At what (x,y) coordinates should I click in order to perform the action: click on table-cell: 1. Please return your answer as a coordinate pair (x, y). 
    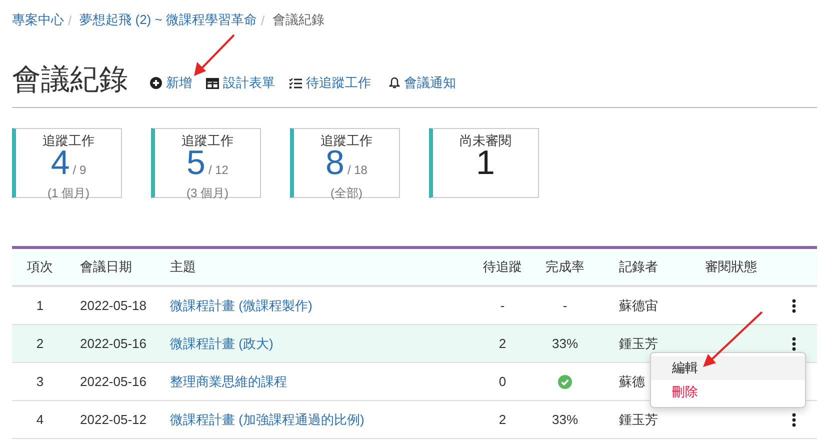
    Looking at the image, I should click on (40, 305).